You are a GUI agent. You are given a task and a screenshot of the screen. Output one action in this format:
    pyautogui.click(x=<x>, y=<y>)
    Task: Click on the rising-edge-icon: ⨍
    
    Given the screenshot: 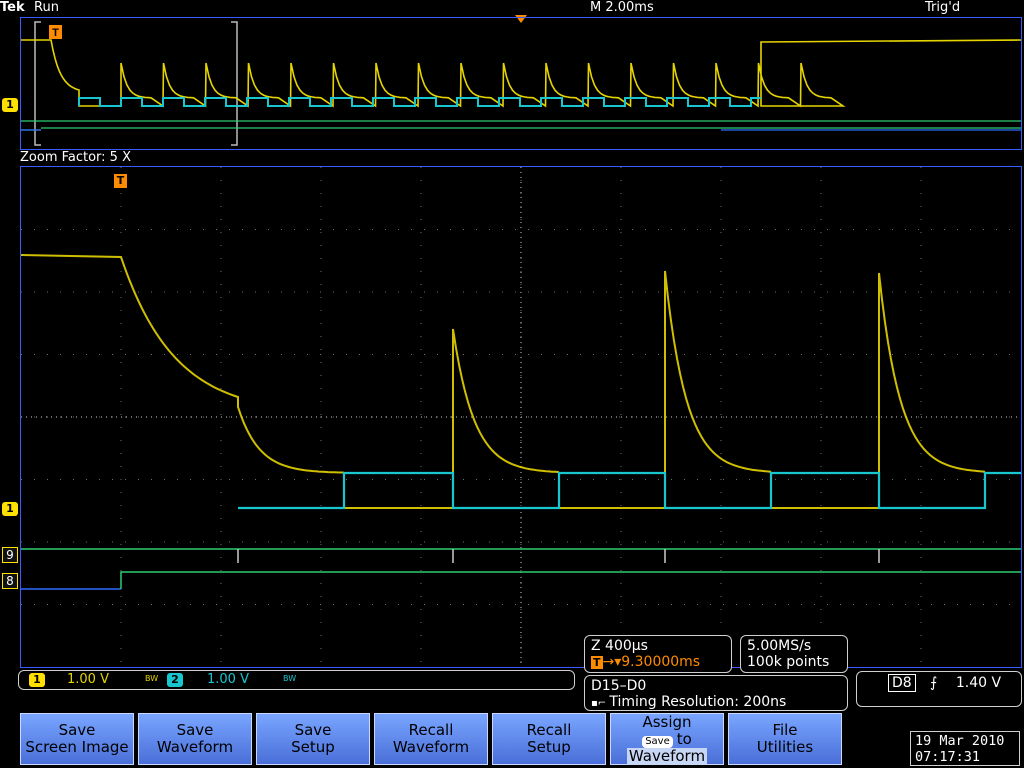 What is the action you would take?
    pyautogui.click(x=934, y=683)
    